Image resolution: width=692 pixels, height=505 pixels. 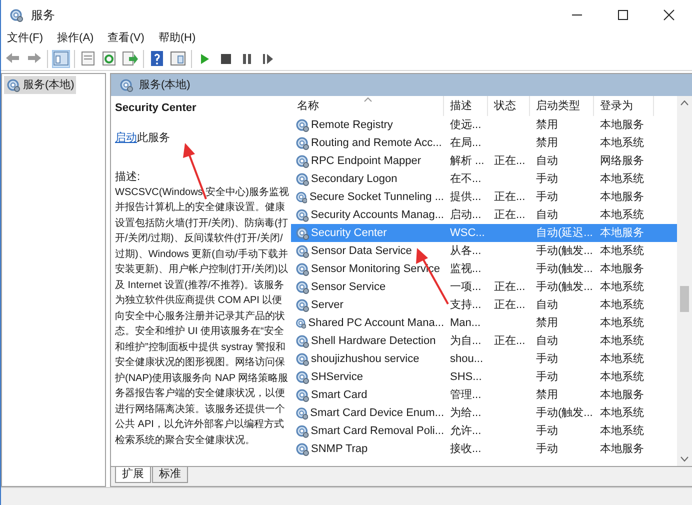 I want to click on table-cell-text: SHService, so click(x=337, y=377).